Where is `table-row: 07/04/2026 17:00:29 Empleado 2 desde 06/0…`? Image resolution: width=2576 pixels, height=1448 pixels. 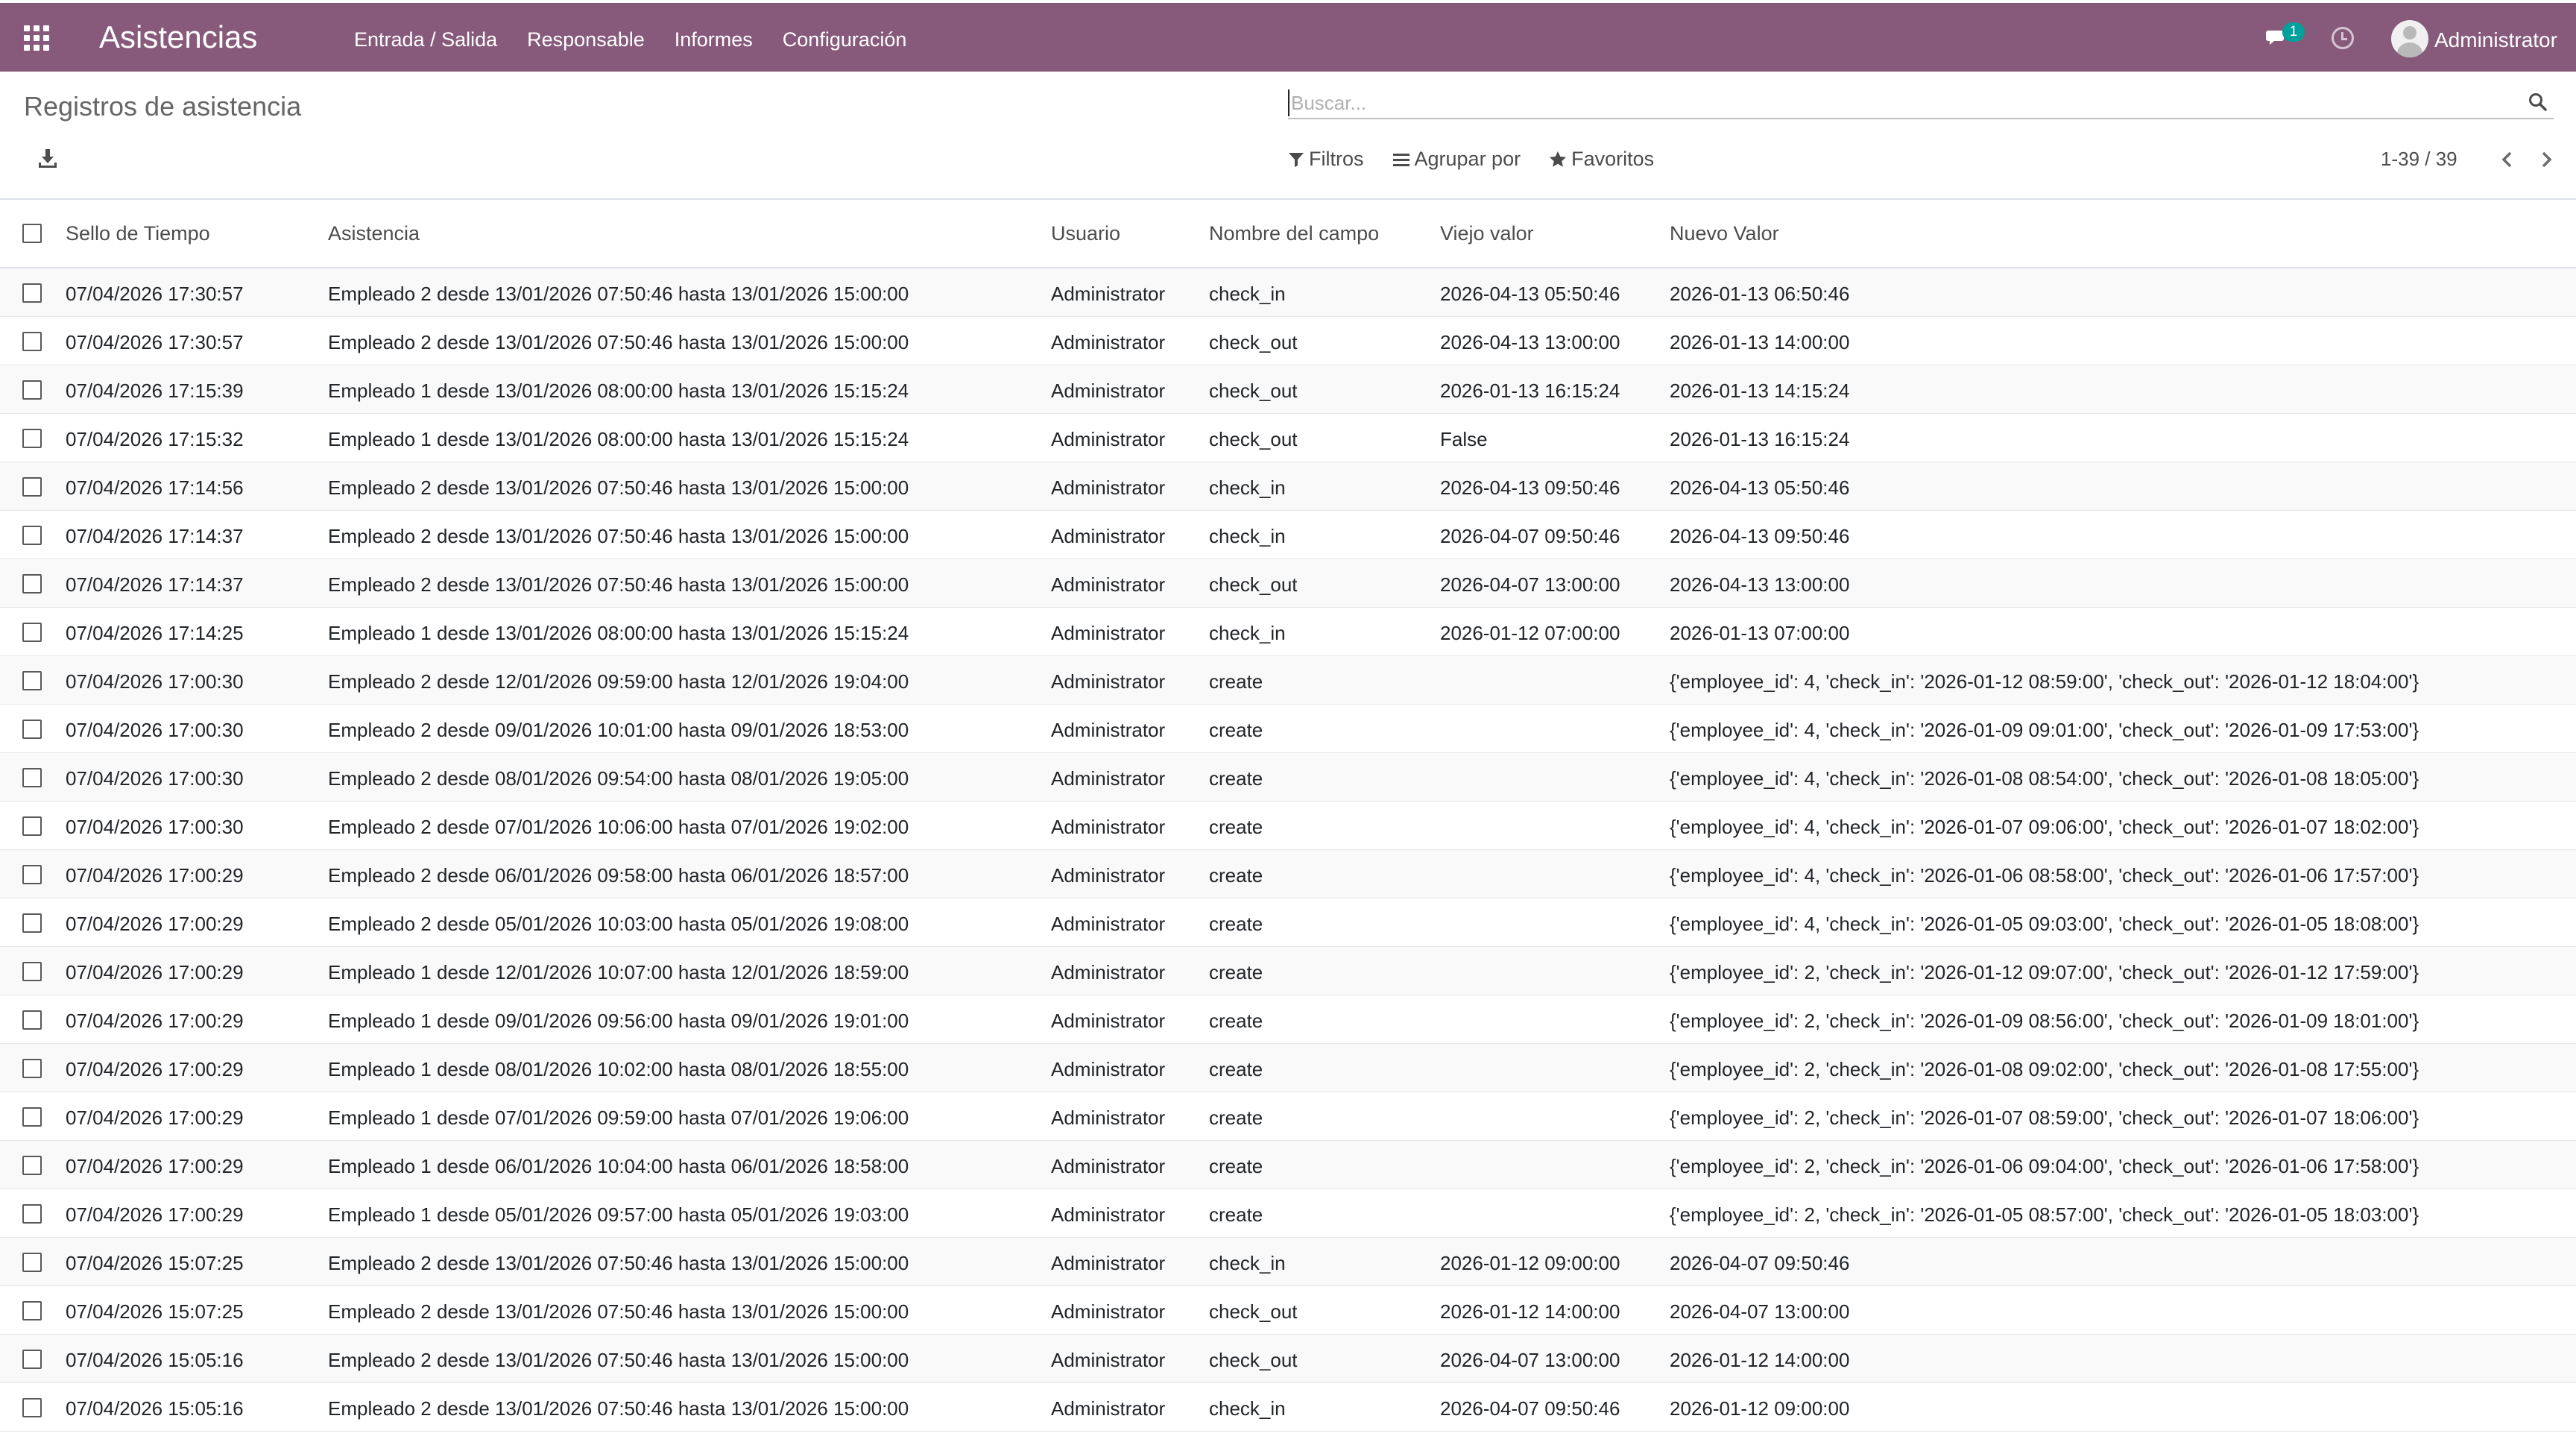 table-row: 07/04/2026 17:00:29 Empleado 2 desde 06/0… is located at coordinates (1288, 874).